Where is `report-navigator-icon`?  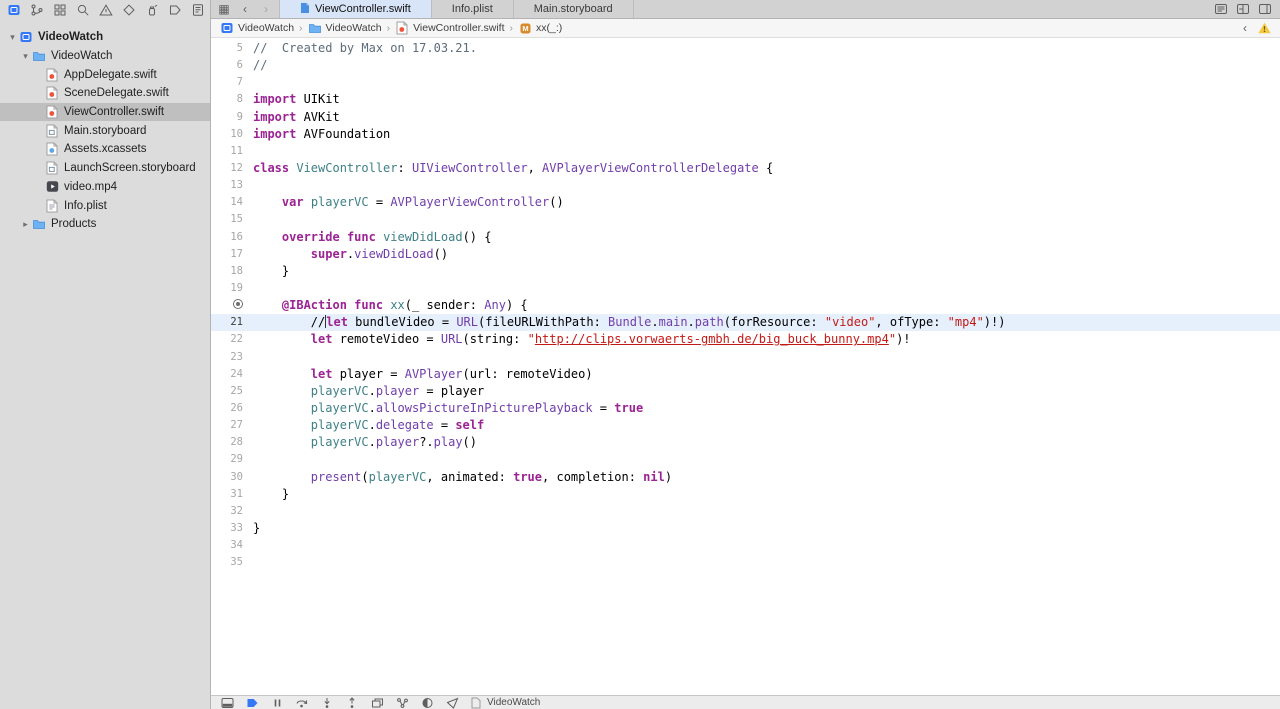 report-navigator-icon is located at coordinates (198, 10).